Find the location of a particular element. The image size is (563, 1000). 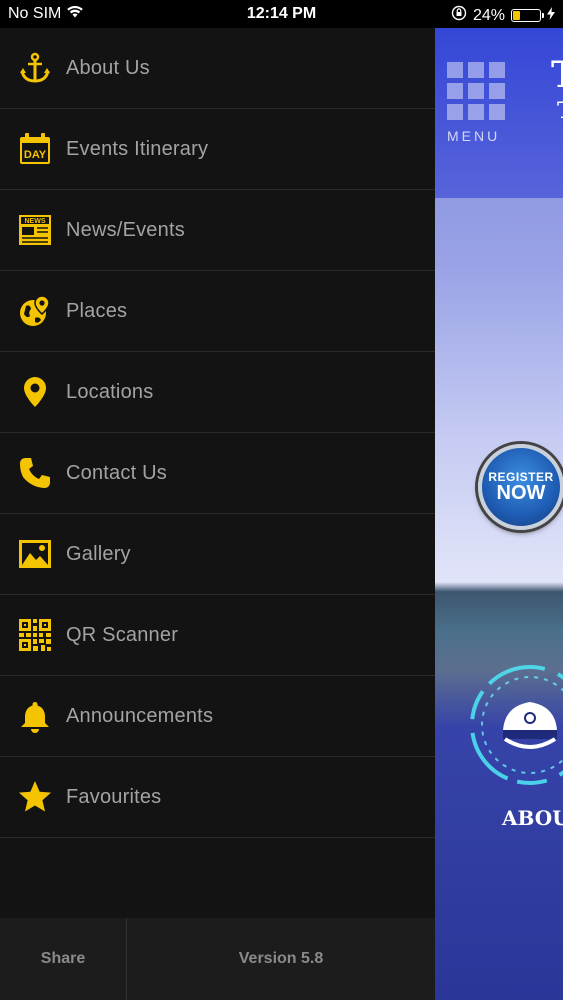

menu-item-label: Locations is located at coordinates (110, 391).